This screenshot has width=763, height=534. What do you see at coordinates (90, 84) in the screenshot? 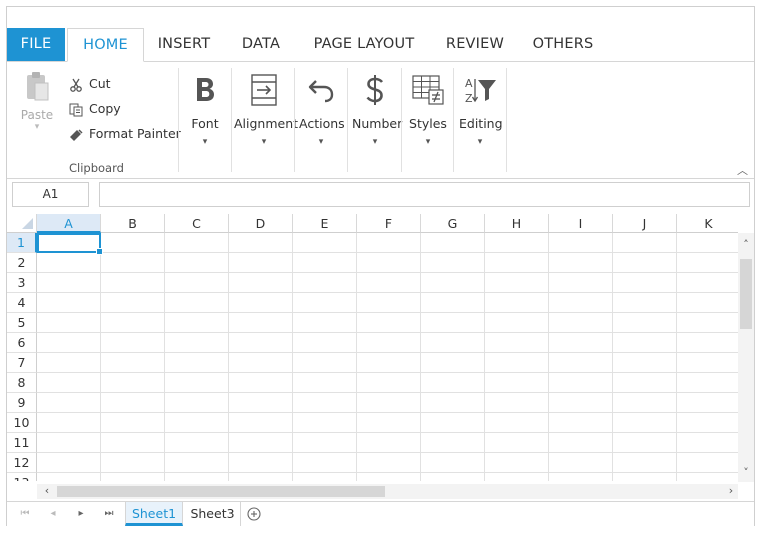
I see `cut-button: Cut` at bounding box center [90, 84].